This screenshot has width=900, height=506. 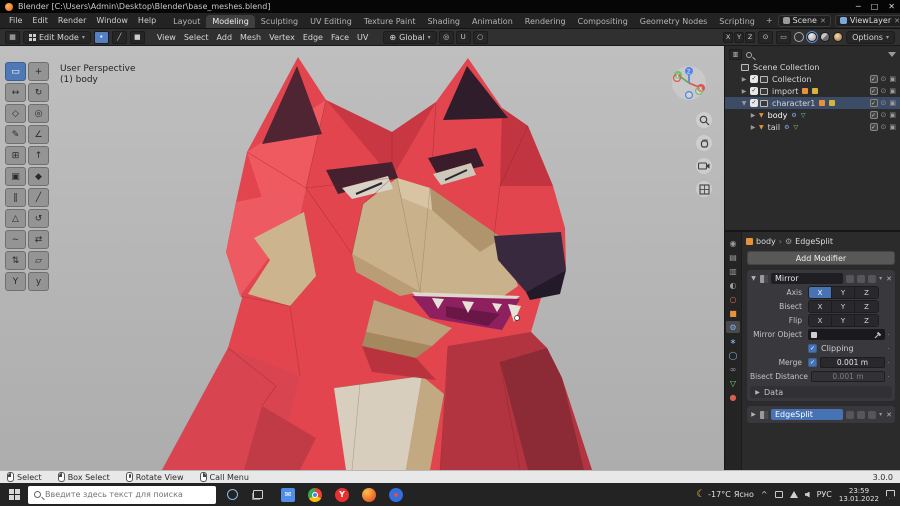 I want to click on merge-checkbox: ✓, so click(x=812, y=362).